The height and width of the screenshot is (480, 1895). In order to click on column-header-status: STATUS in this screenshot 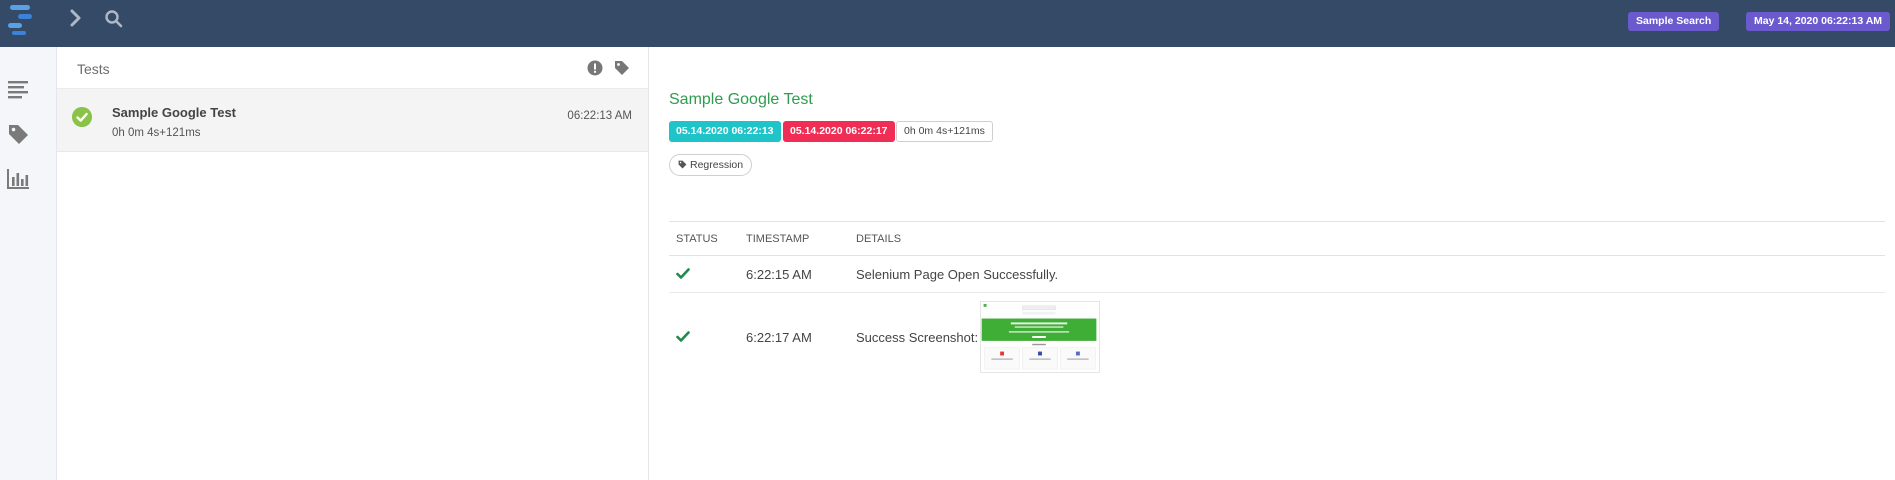, I will do `click(697, 239)`.